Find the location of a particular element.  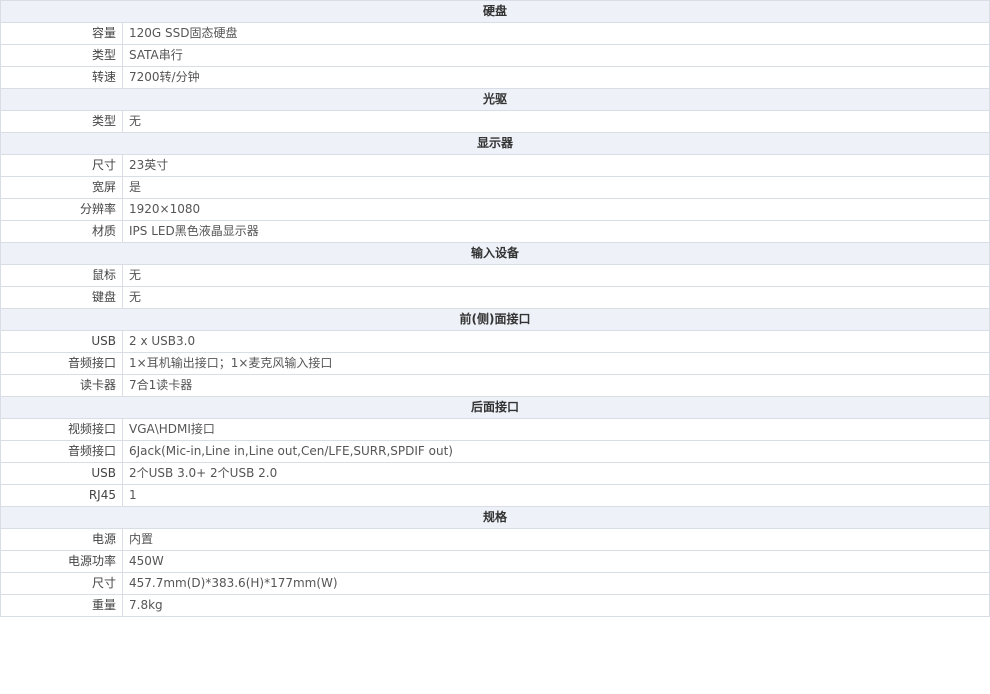

spec-row: 键盘无 is located at coordinates (495, 297).